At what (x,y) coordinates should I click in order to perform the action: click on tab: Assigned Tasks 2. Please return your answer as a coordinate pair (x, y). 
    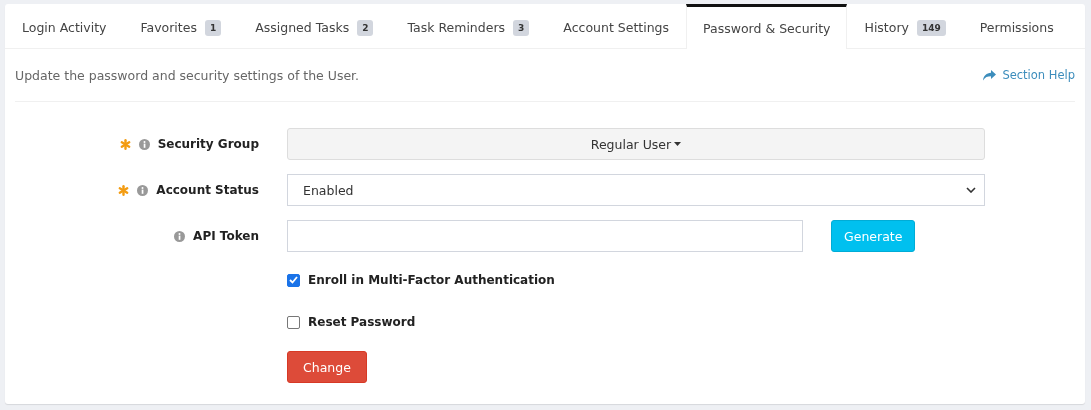
    Looking at the image, I should click on (314, 26).